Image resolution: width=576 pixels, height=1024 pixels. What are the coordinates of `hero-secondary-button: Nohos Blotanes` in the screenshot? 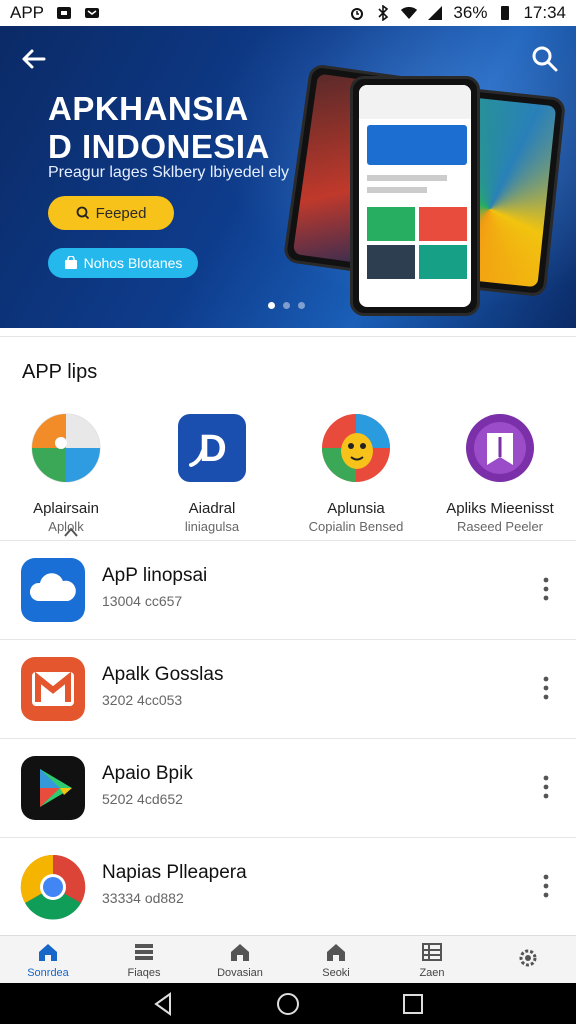 It's located at (123, 263).